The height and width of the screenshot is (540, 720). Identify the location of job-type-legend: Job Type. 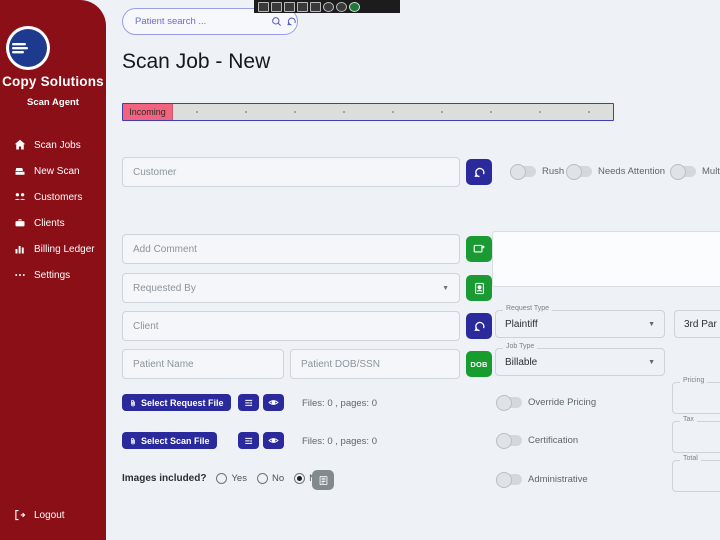
(520, 346).